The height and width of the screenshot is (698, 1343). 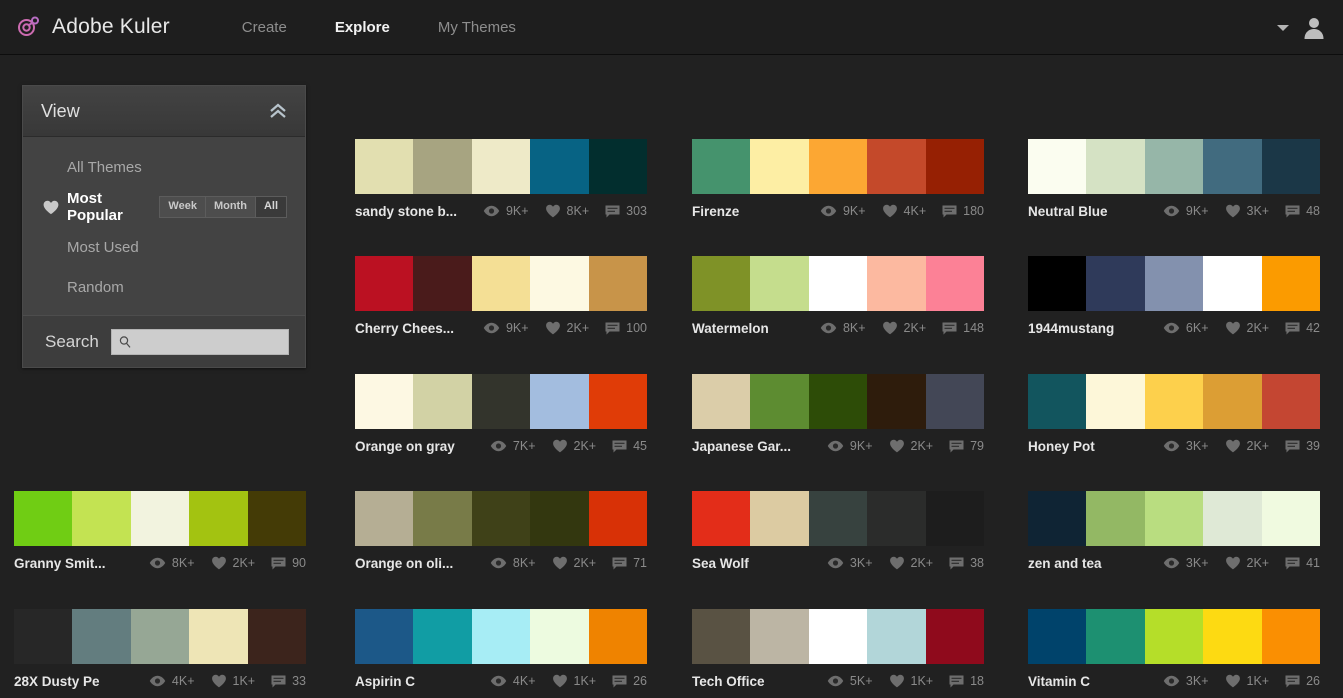 I want to click on theme-title: 1944mustang, so click(x=1071, y=328).